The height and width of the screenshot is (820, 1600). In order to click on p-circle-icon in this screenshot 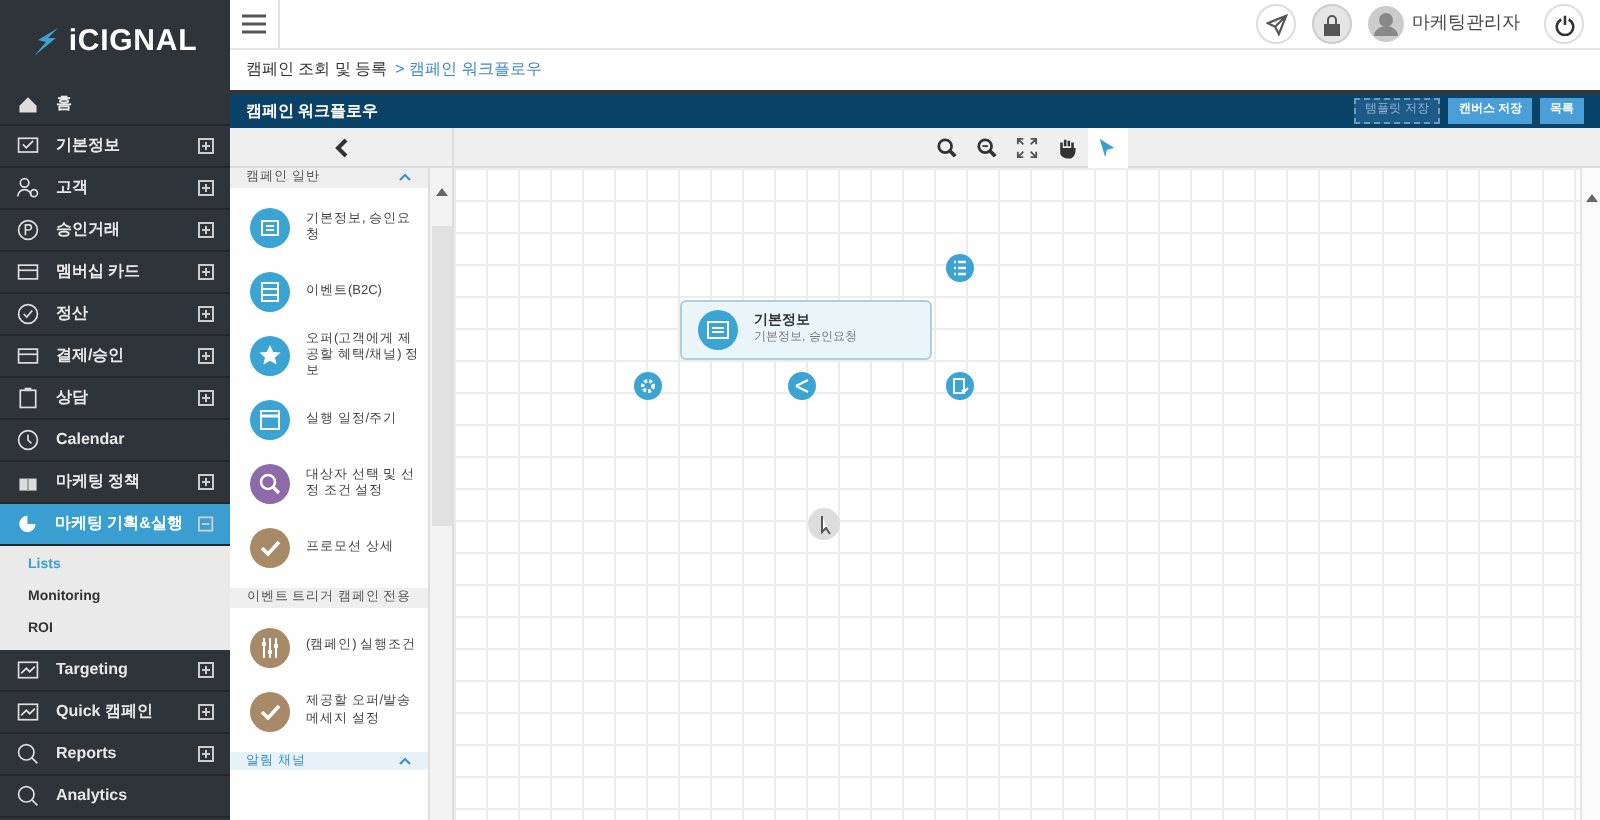, I will do `click(28, 230)`.